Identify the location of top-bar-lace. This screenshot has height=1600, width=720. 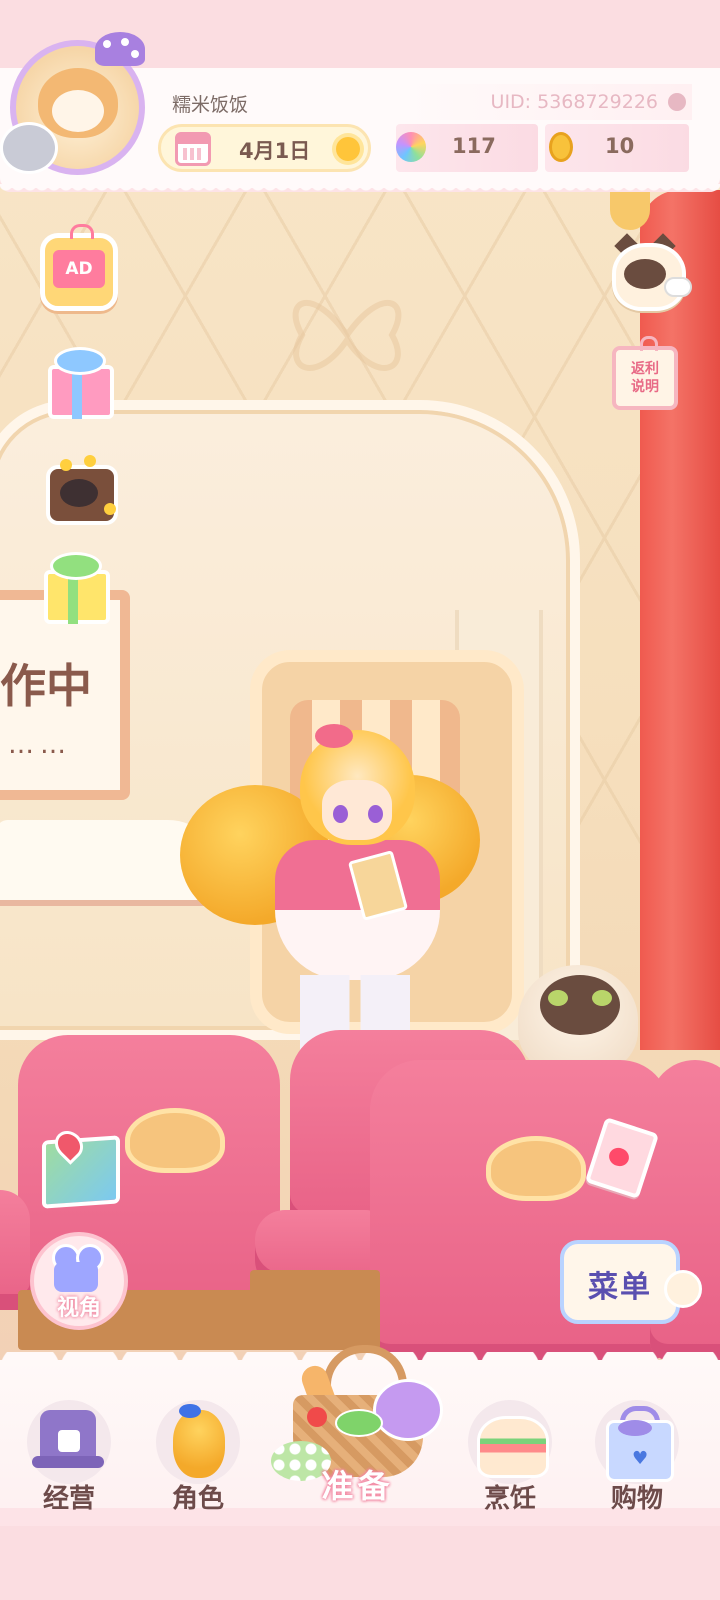
(360, 189).